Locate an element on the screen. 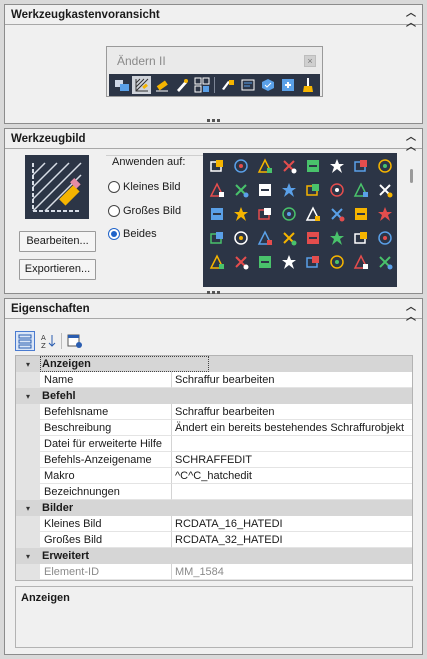 This screenshot has height=659, width=427. refedit-icon is located at coordinates (287, 85).